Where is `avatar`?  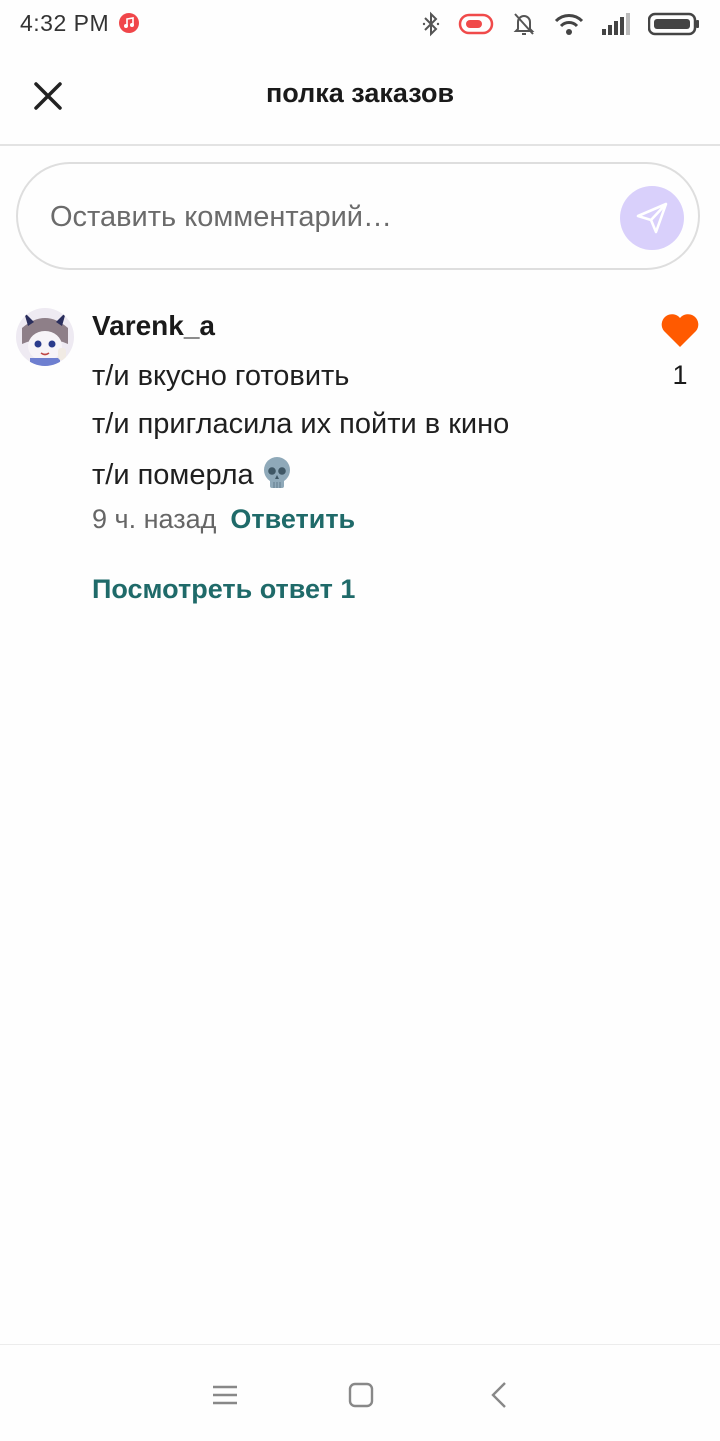 avatar is located at coordinates (45, 337).